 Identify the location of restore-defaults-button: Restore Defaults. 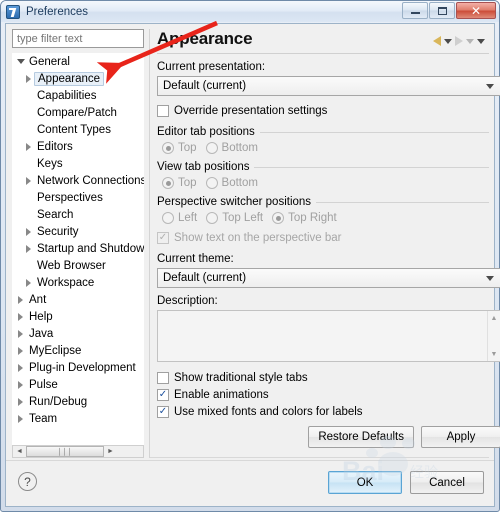
(361, 437).